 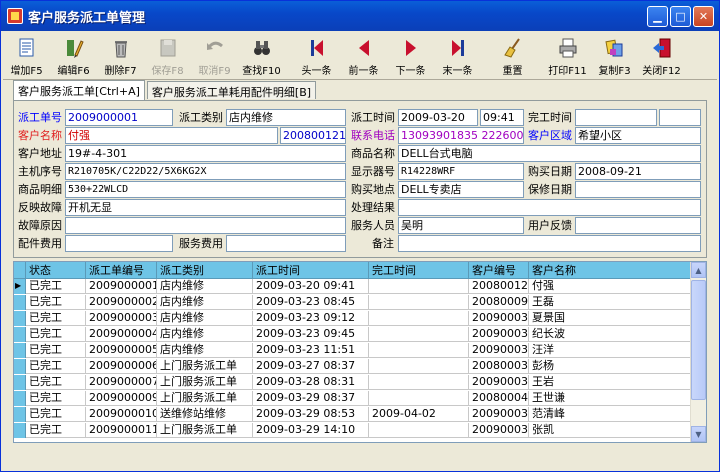 I want to click on finish-time-label: 完工时间, so click(x=550, y=117).